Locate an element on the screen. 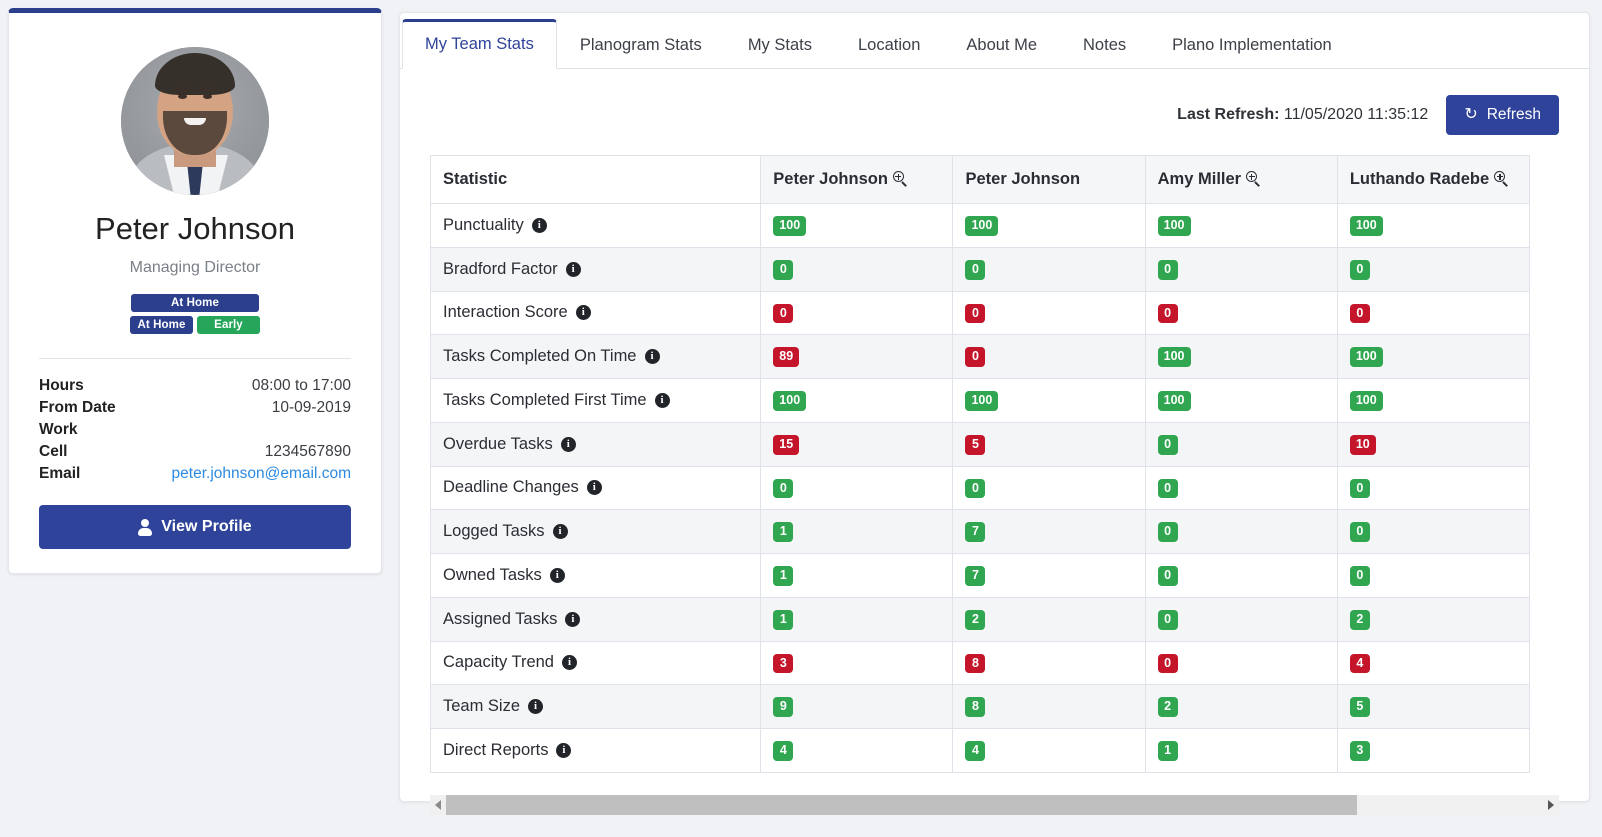 The height and width of the screenshot is (837, 1602). status-badge-primary: At Home is located at coordinates (195, 303).